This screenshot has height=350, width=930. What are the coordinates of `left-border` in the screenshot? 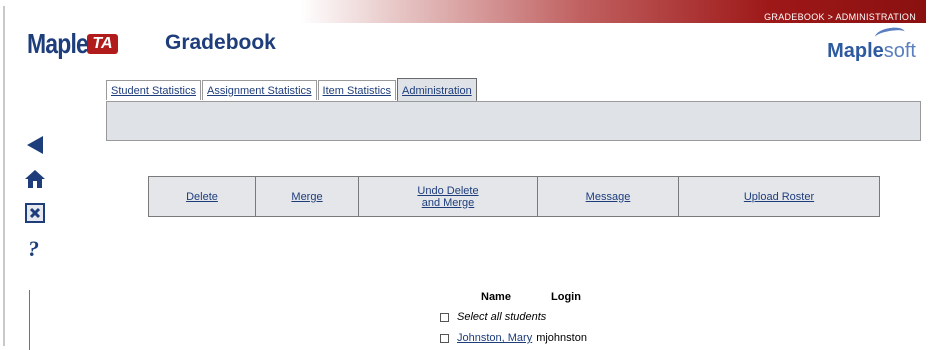 It's located at (4, 176).